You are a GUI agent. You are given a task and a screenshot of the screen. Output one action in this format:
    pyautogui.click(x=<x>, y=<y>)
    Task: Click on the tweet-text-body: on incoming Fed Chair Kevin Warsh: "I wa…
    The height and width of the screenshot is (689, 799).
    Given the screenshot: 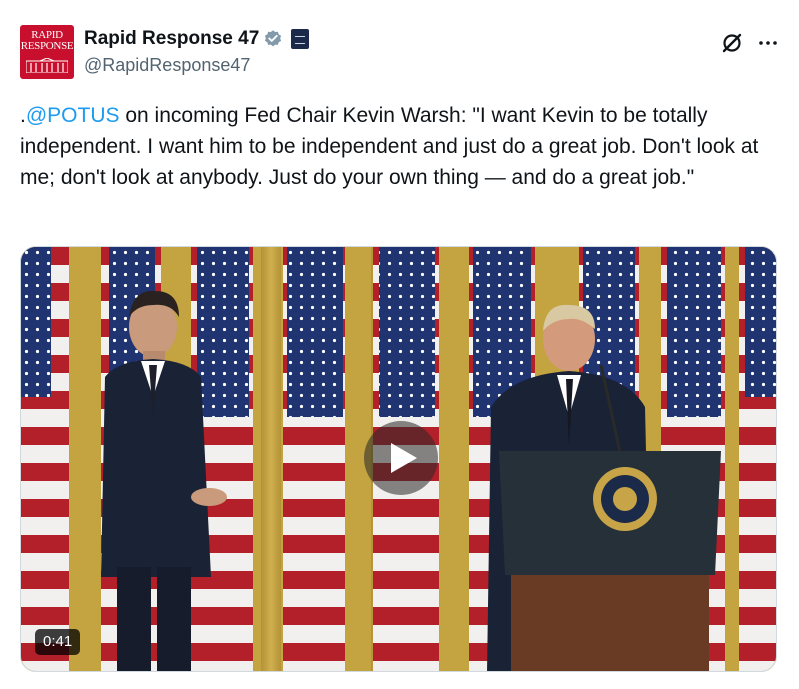 What is the action you would take?
    pyautogui.click(x=389, y=146)
    